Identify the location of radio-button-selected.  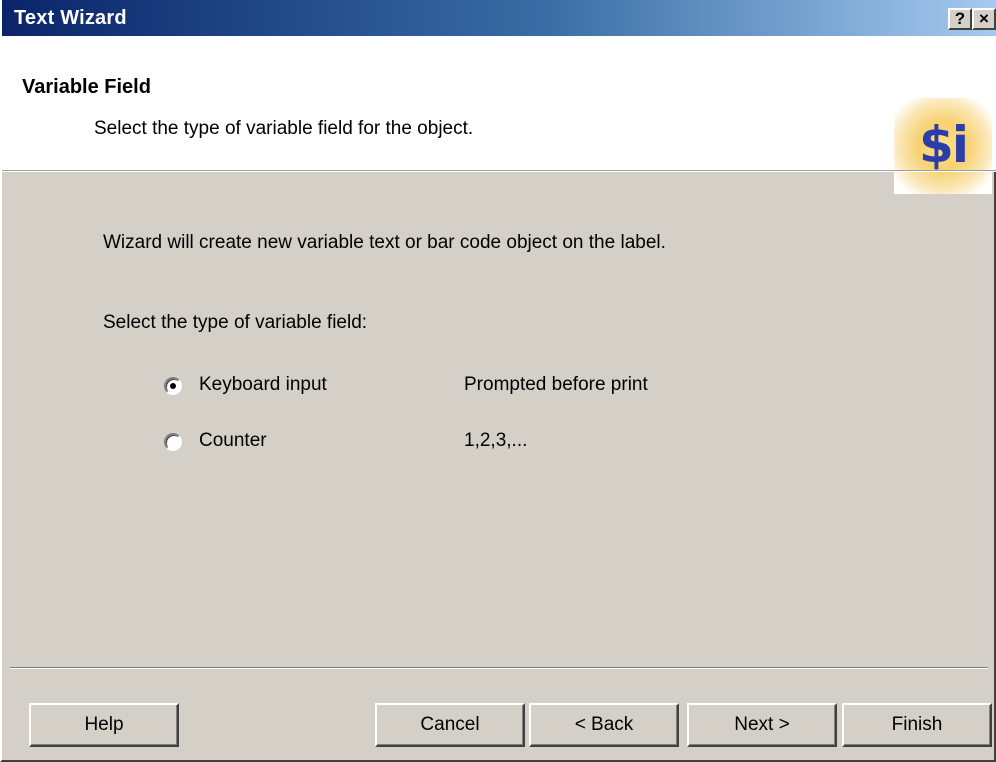
(173, 386).